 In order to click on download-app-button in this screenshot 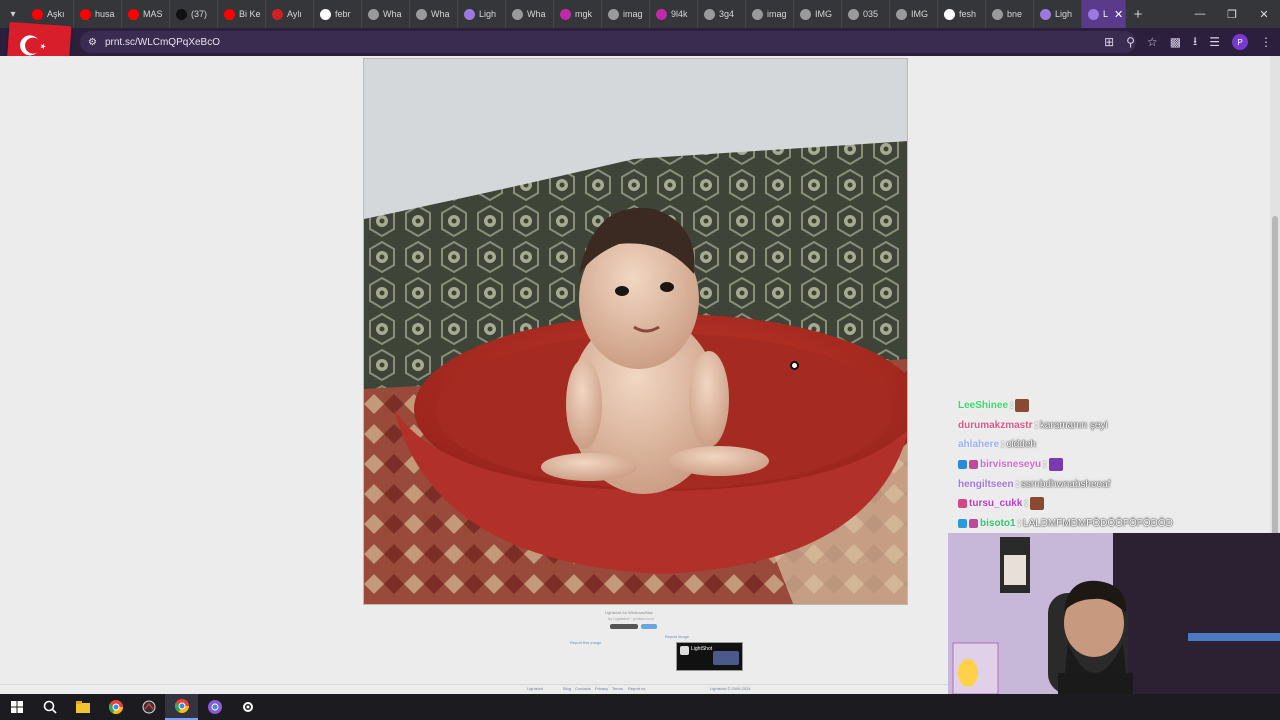, I will do `click(624, 626)`.